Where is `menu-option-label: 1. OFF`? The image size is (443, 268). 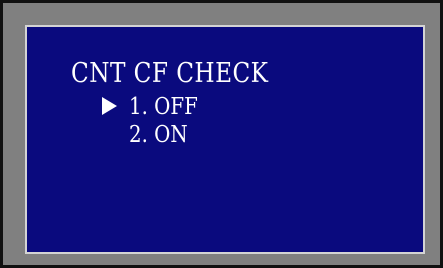
menu-option-label: 1. OFF is located at coordinates (163, 107).